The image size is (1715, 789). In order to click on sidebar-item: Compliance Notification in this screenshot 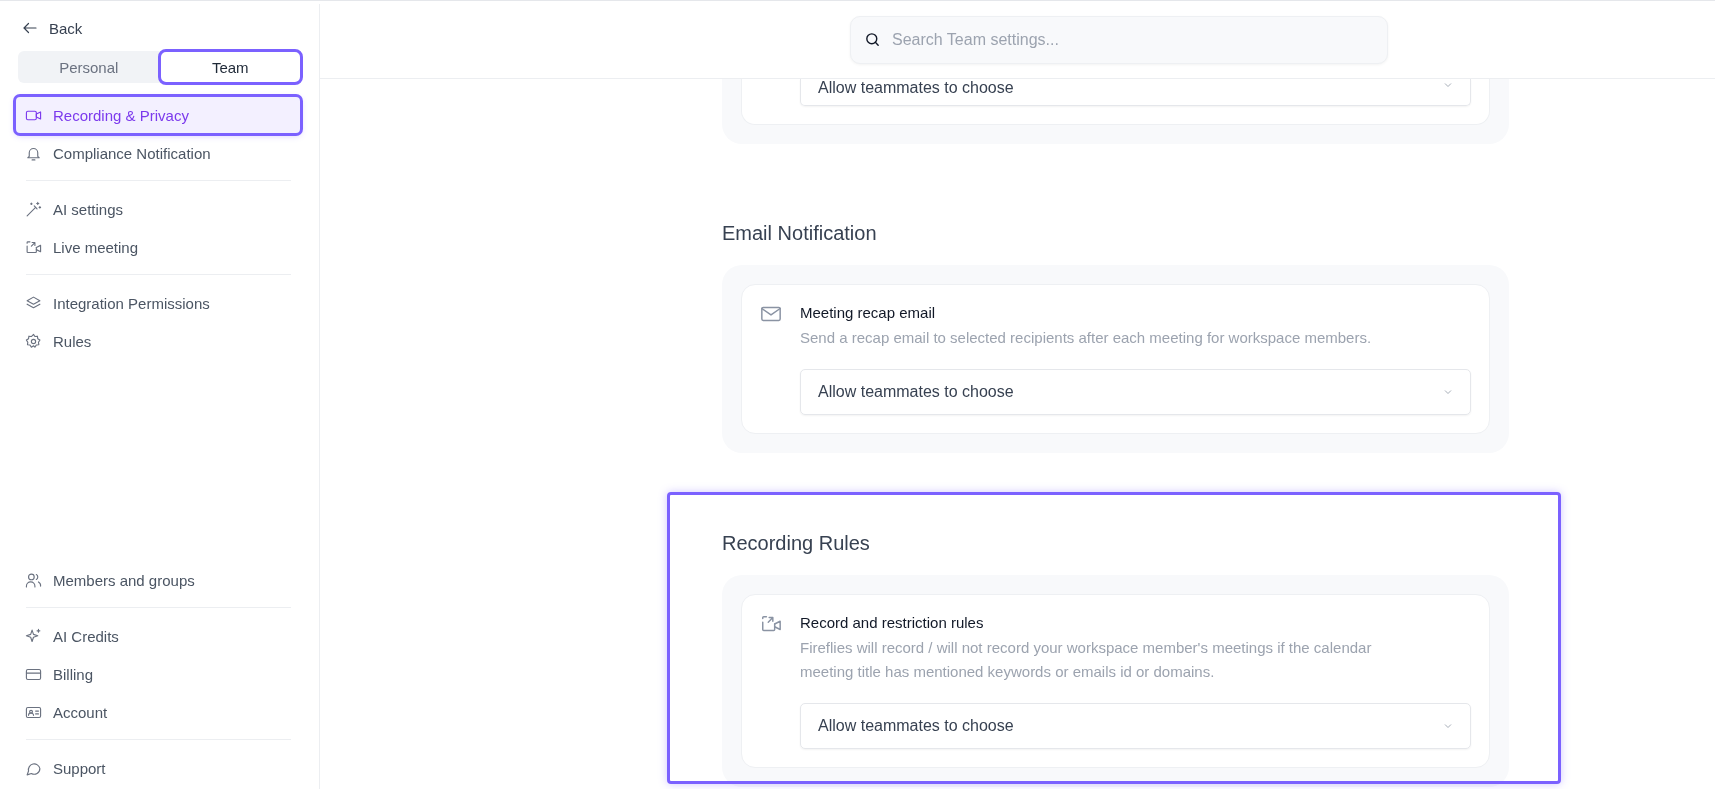, I will do `click(158, 153)`.